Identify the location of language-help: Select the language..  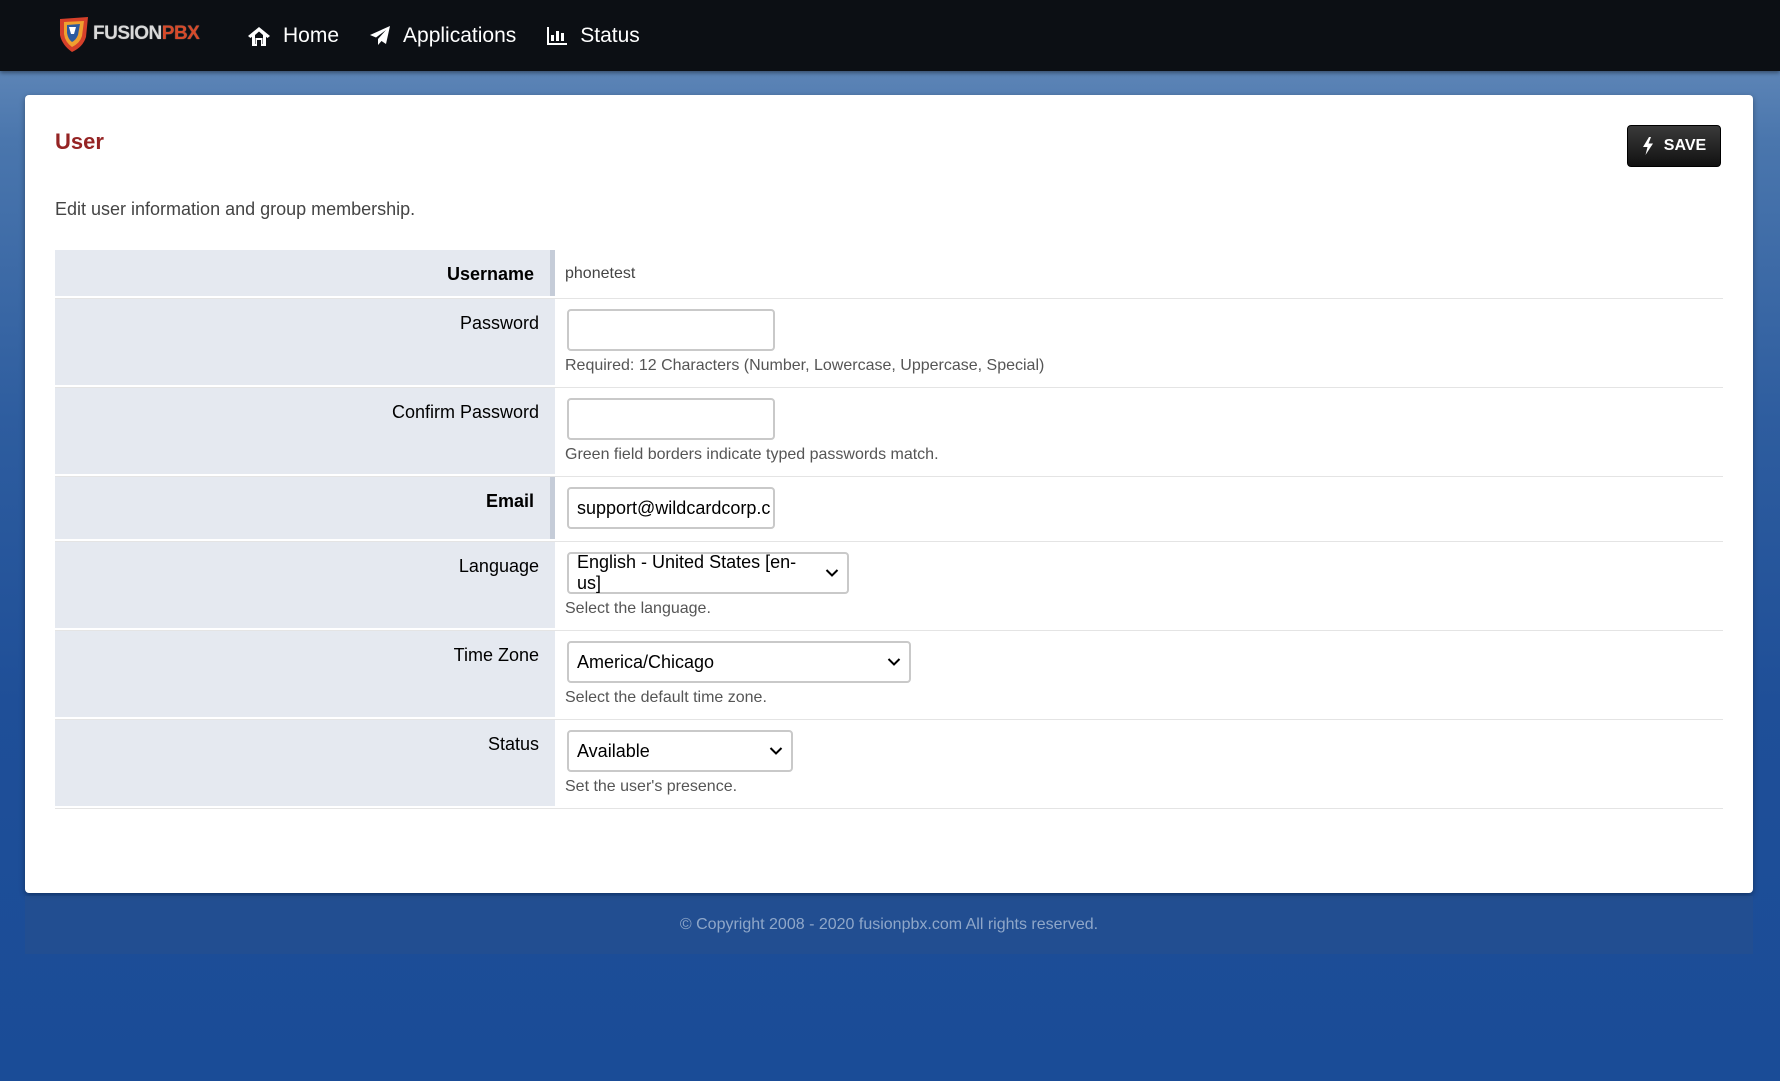
(638, 608).